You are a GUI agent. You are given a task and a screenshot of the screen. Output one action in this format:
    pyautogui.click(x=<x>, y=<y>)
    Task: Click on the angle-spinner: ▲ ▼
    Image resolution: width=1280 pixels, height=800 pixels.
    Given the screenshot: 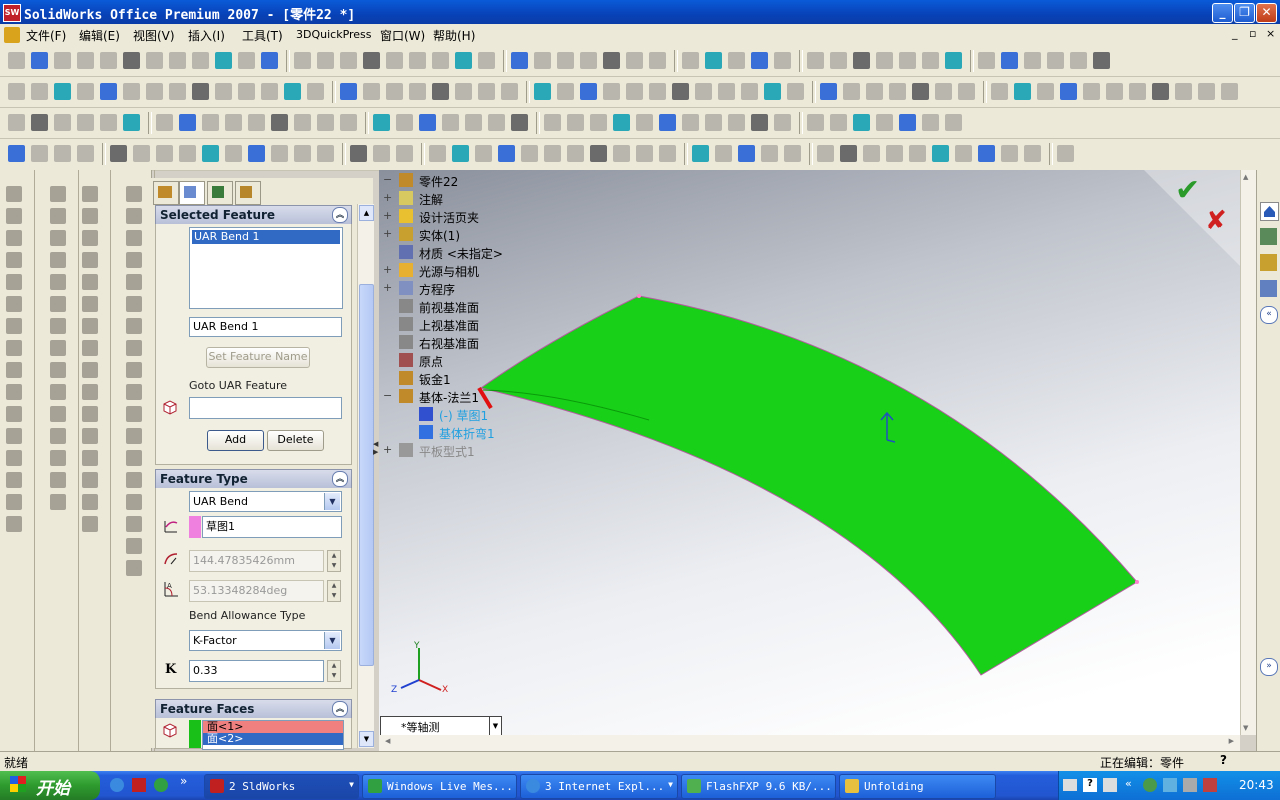 What is the action you would take?
    pyautogui.click(x=334, y=591)
    